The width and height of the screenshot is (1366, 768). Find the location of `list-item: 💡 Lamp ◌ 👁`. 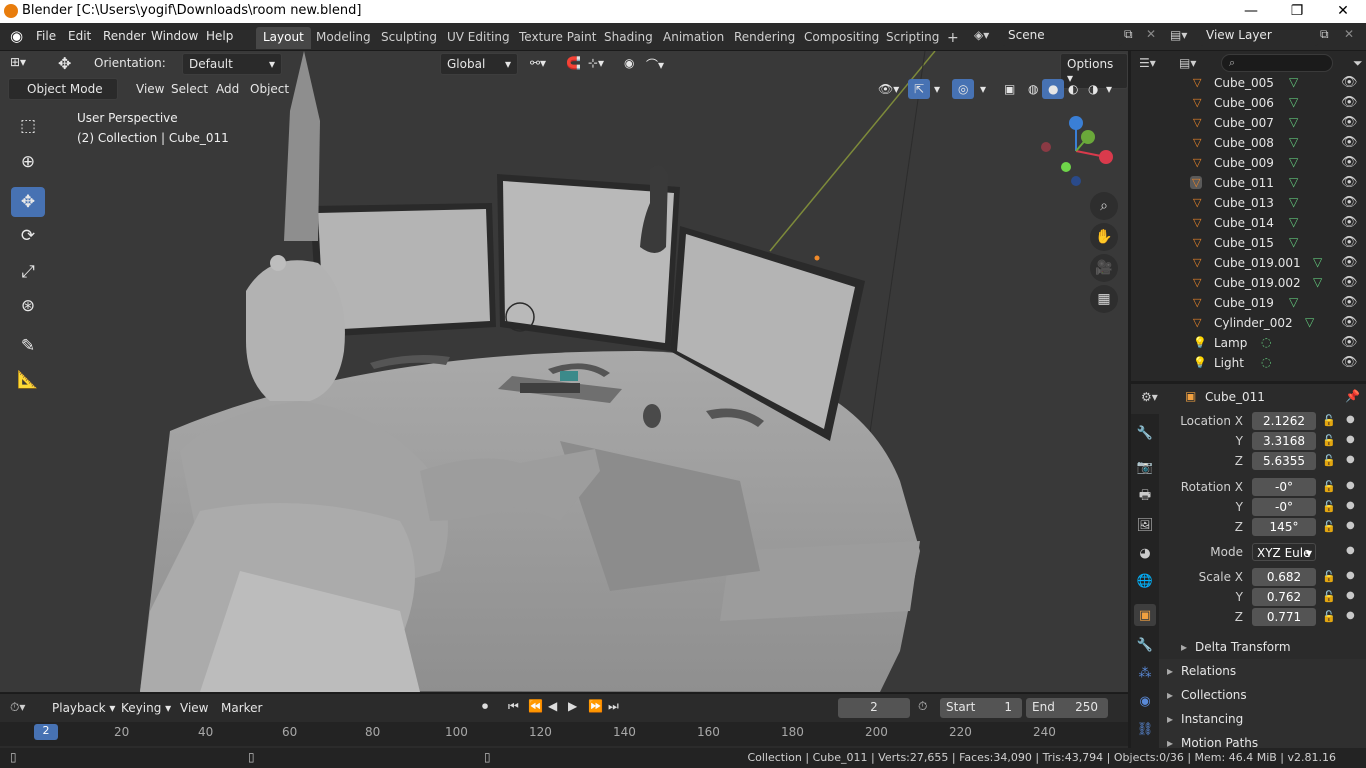

list-item: 💡 Lamp ◌ 👁 is located at coordinates (1248, 343).